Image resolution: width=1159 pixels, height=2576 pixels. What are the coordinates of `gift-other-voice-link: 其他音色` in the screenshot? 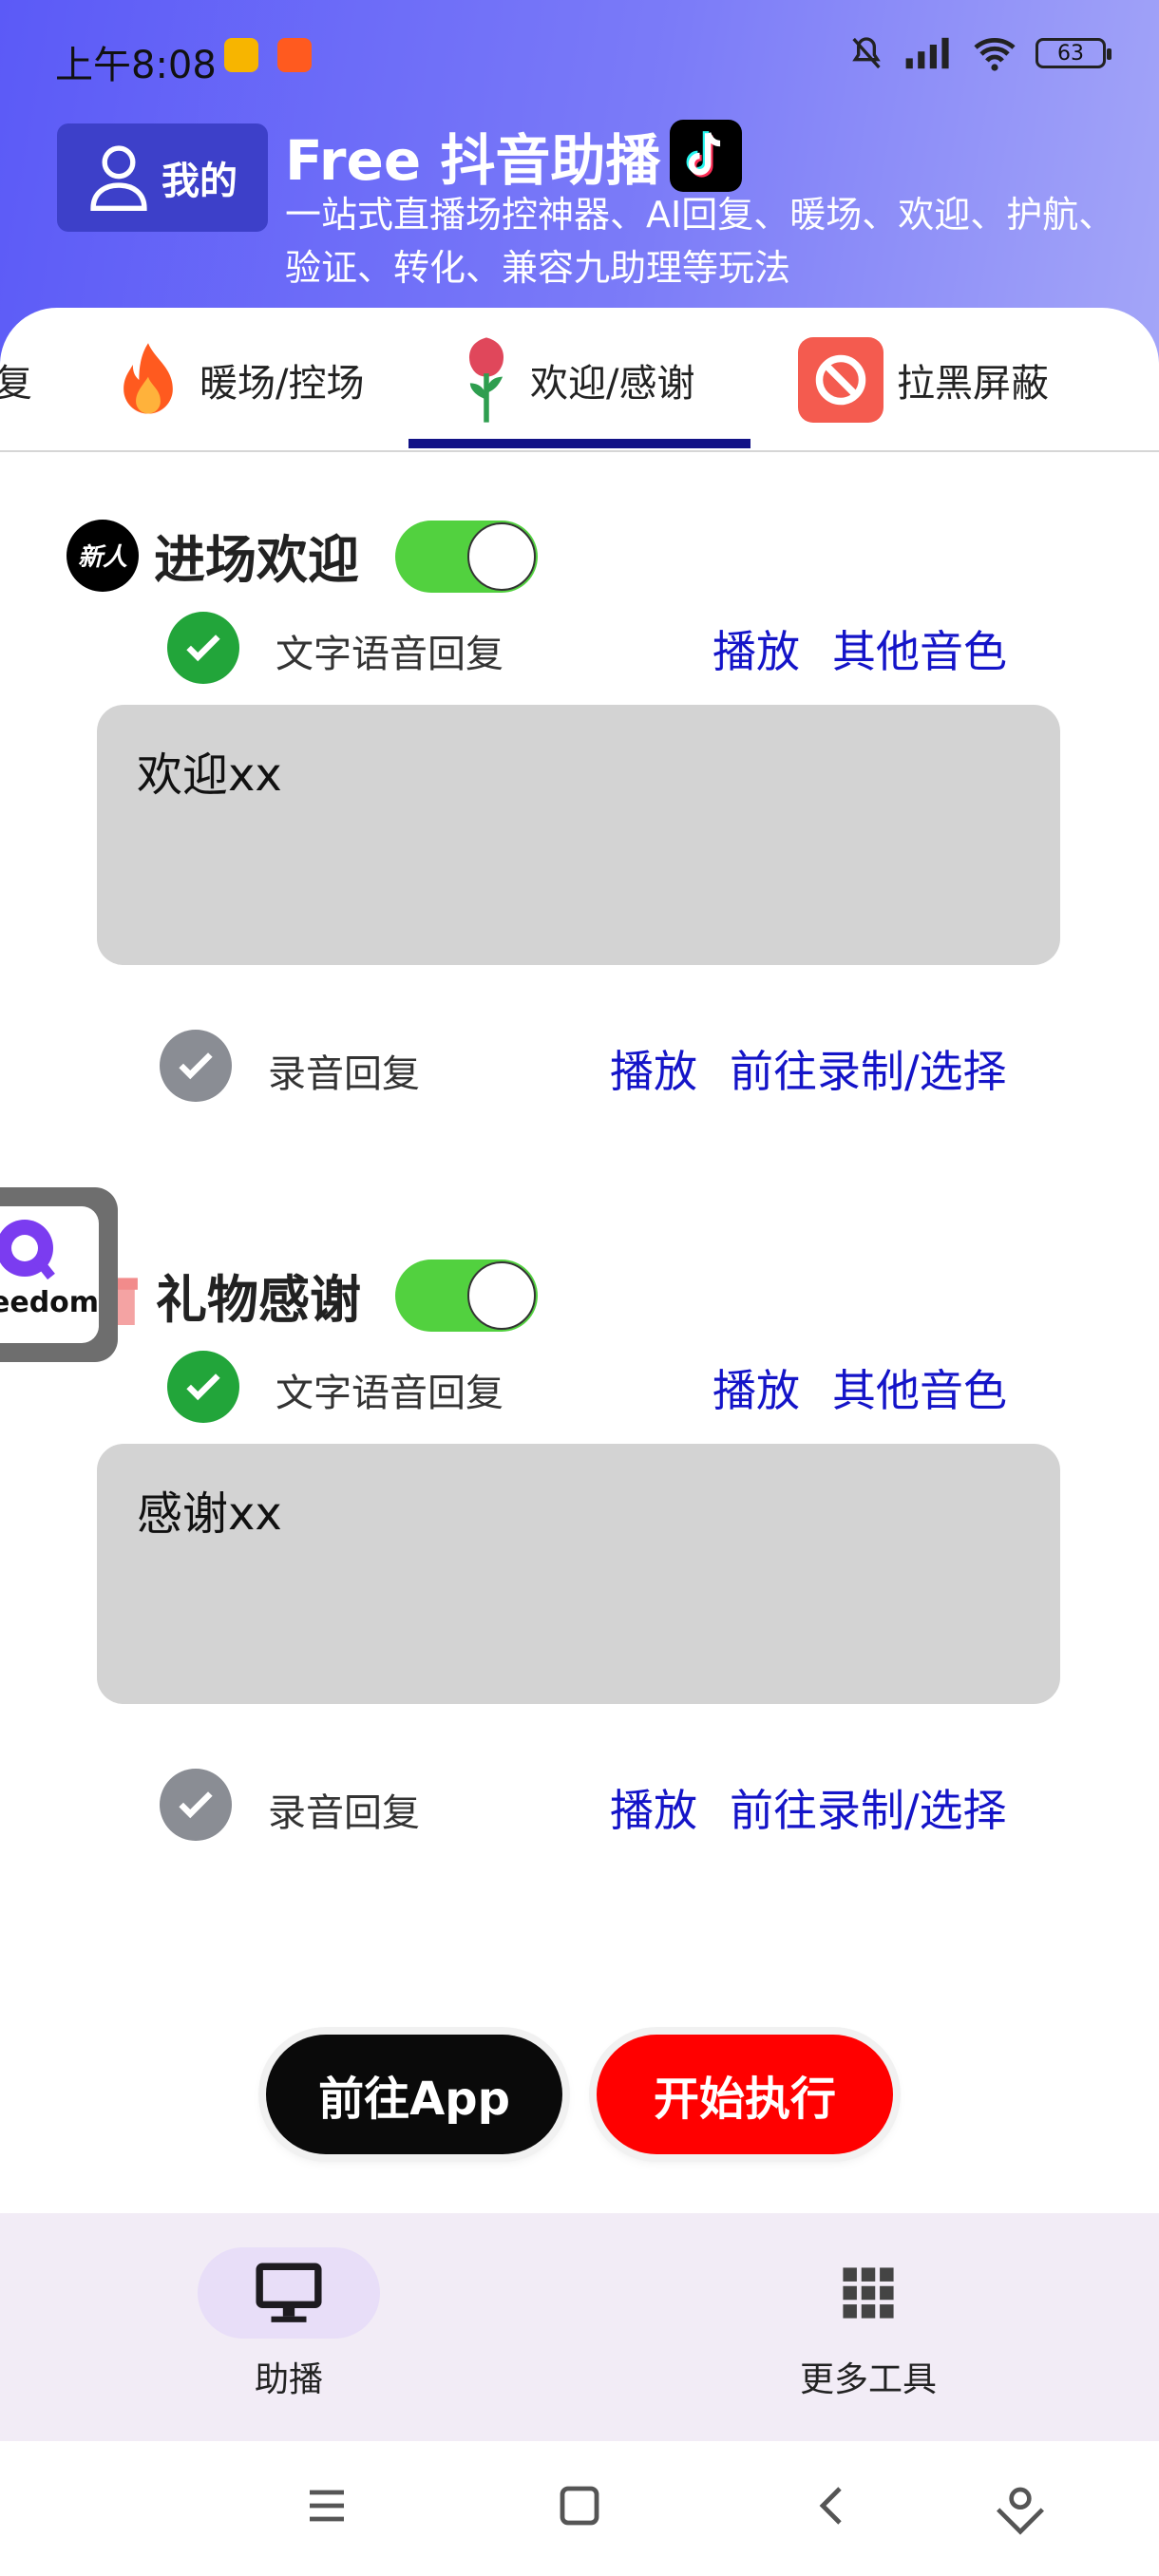 It's located at (919, 1387).